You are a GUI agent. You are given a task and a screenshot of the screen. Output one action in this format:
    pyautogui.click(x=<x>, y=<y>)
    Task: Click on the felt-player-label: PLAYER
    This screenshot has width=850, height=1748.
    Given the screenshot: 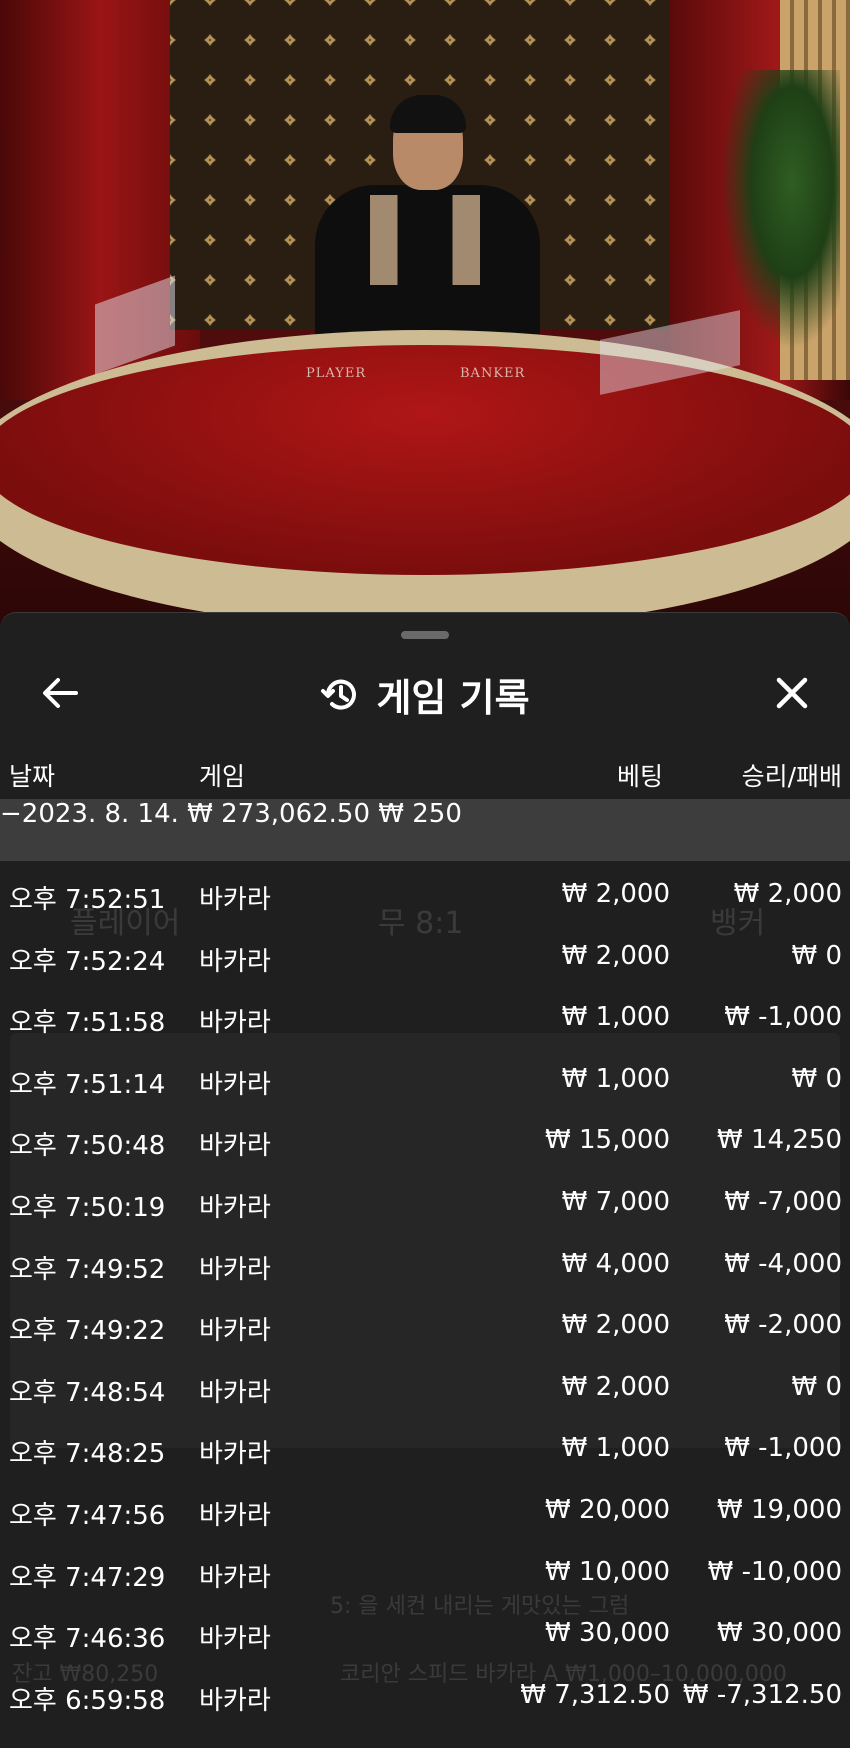 What is the action you would take?
    pyautogui.click(x=336, y=373)
    